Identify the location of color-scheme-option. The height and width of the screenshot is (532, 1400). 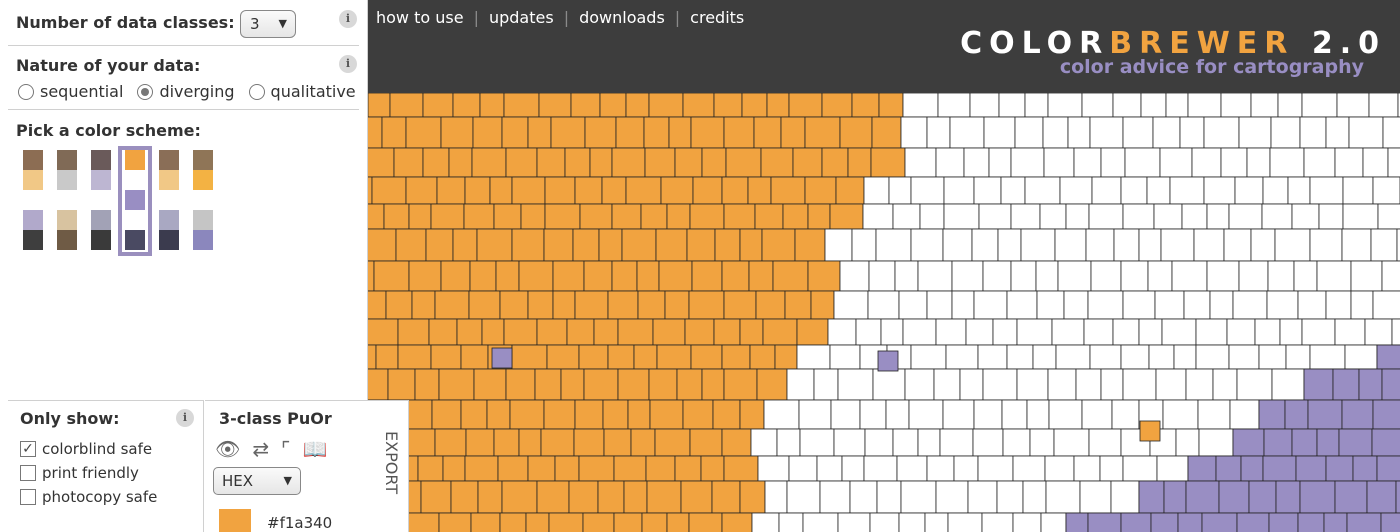
(169, 201).